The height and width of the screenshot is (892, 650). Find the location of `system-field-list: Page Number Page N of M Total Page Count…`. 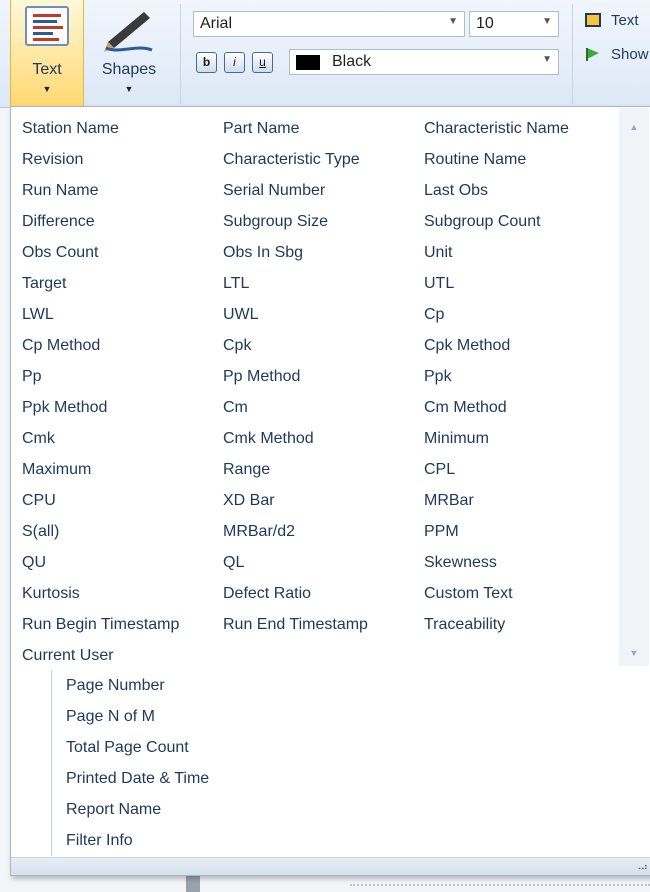

system-field-list: Page Number Page N of M Total Page Count… is located at coordinates (151, 763).